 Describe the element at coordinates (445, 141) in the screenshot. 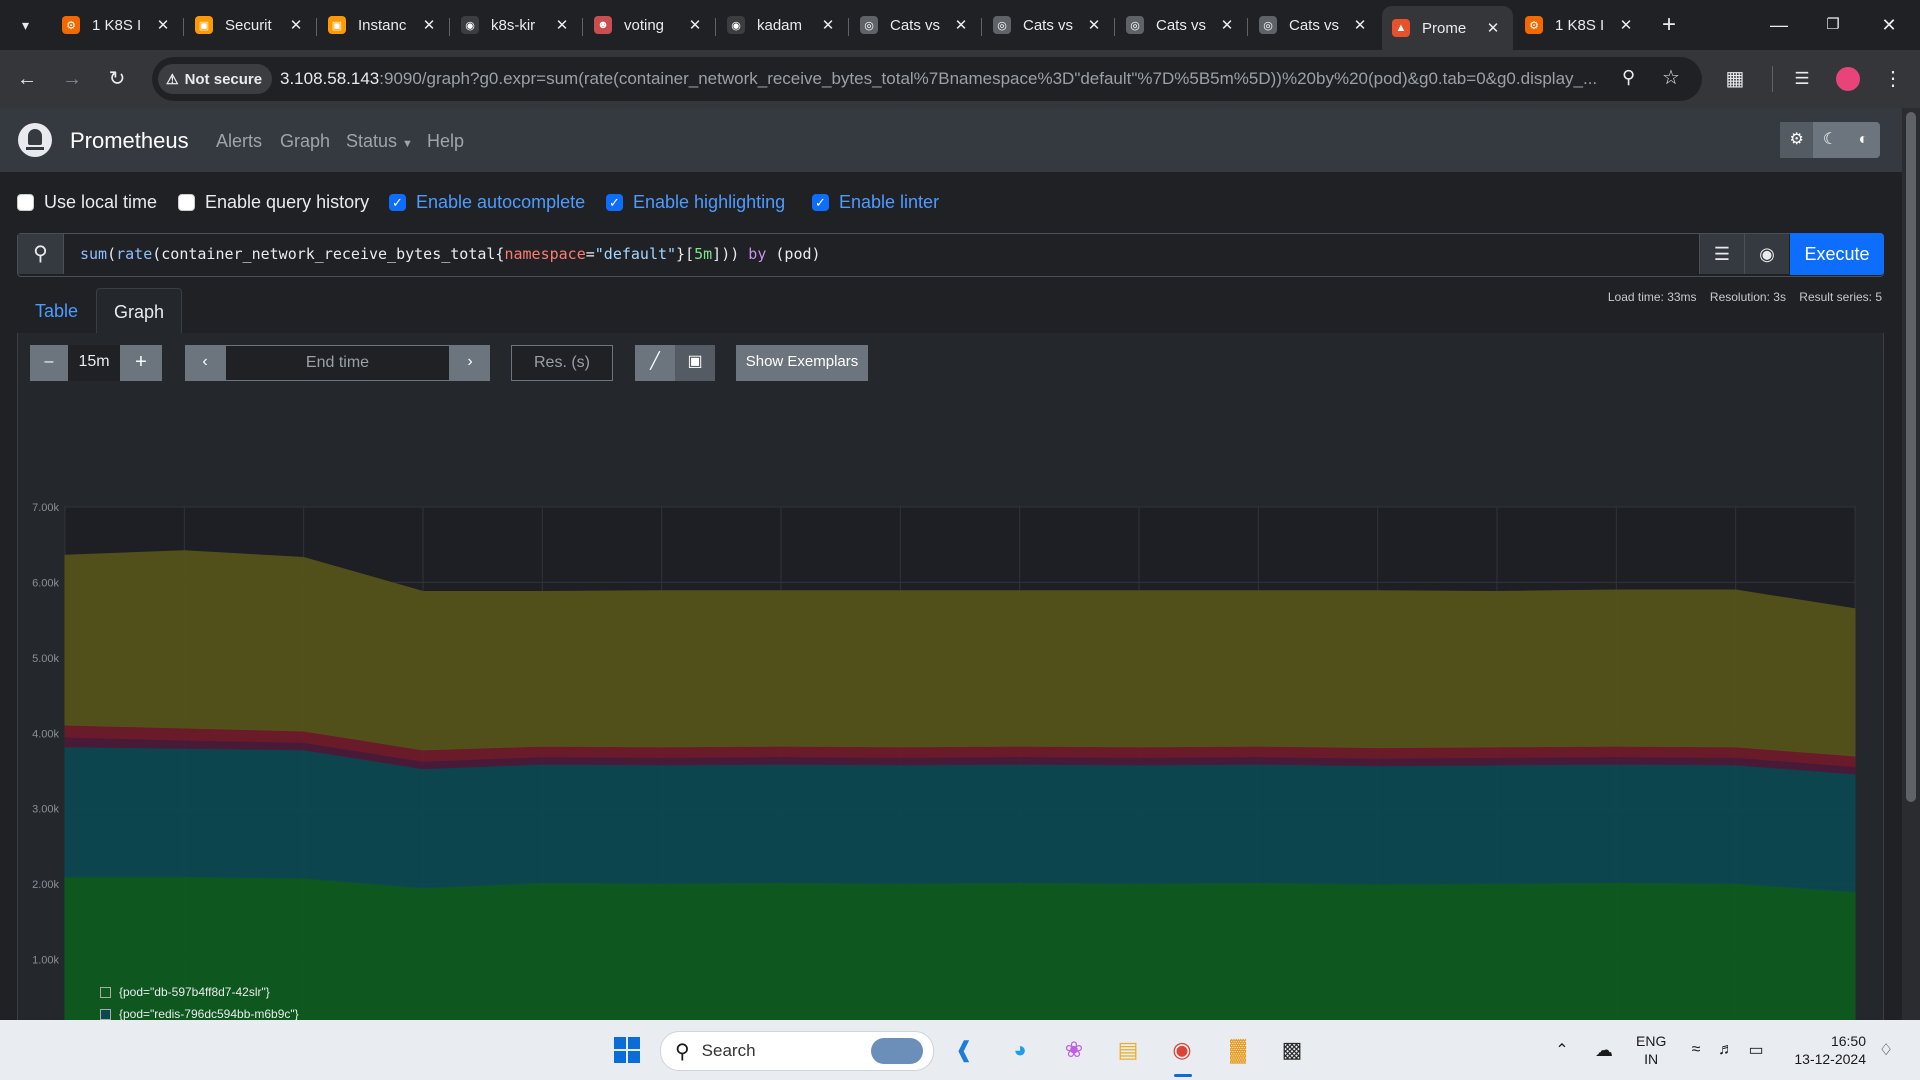

I see `nav-help: Help` at that location.